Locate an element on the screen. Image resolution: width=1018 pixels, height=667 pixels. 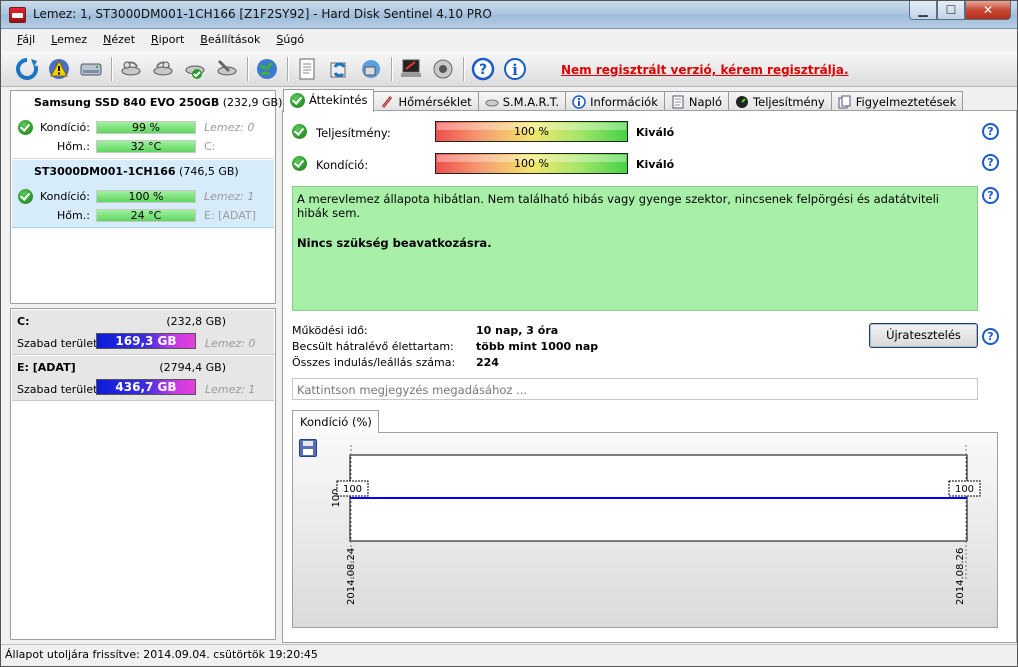
tab-log: Napló is located at coordinates (696, 101).